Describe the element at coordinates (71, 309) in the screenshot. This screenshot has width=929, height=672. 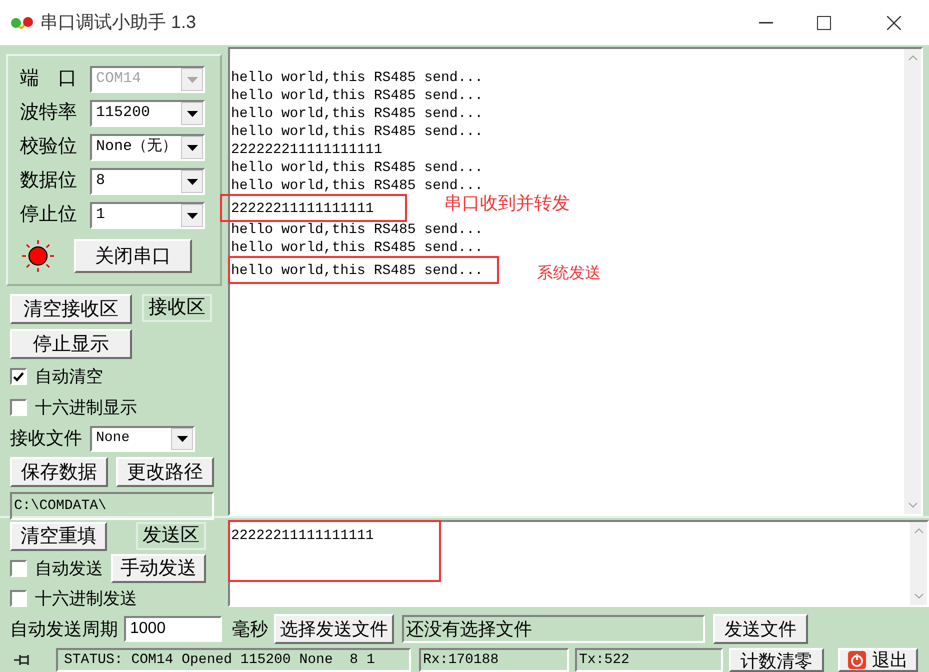
I see `clear-receive-button: 清空接收区` at that location.